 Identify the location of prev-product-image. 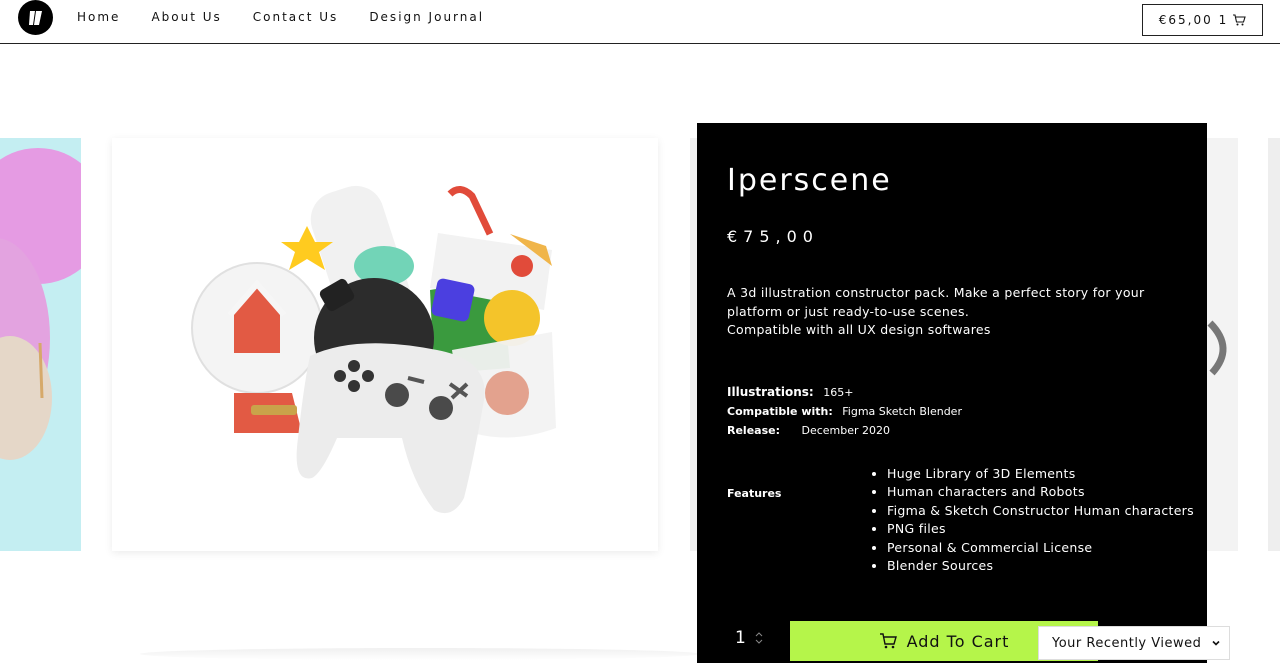
(40, 304).